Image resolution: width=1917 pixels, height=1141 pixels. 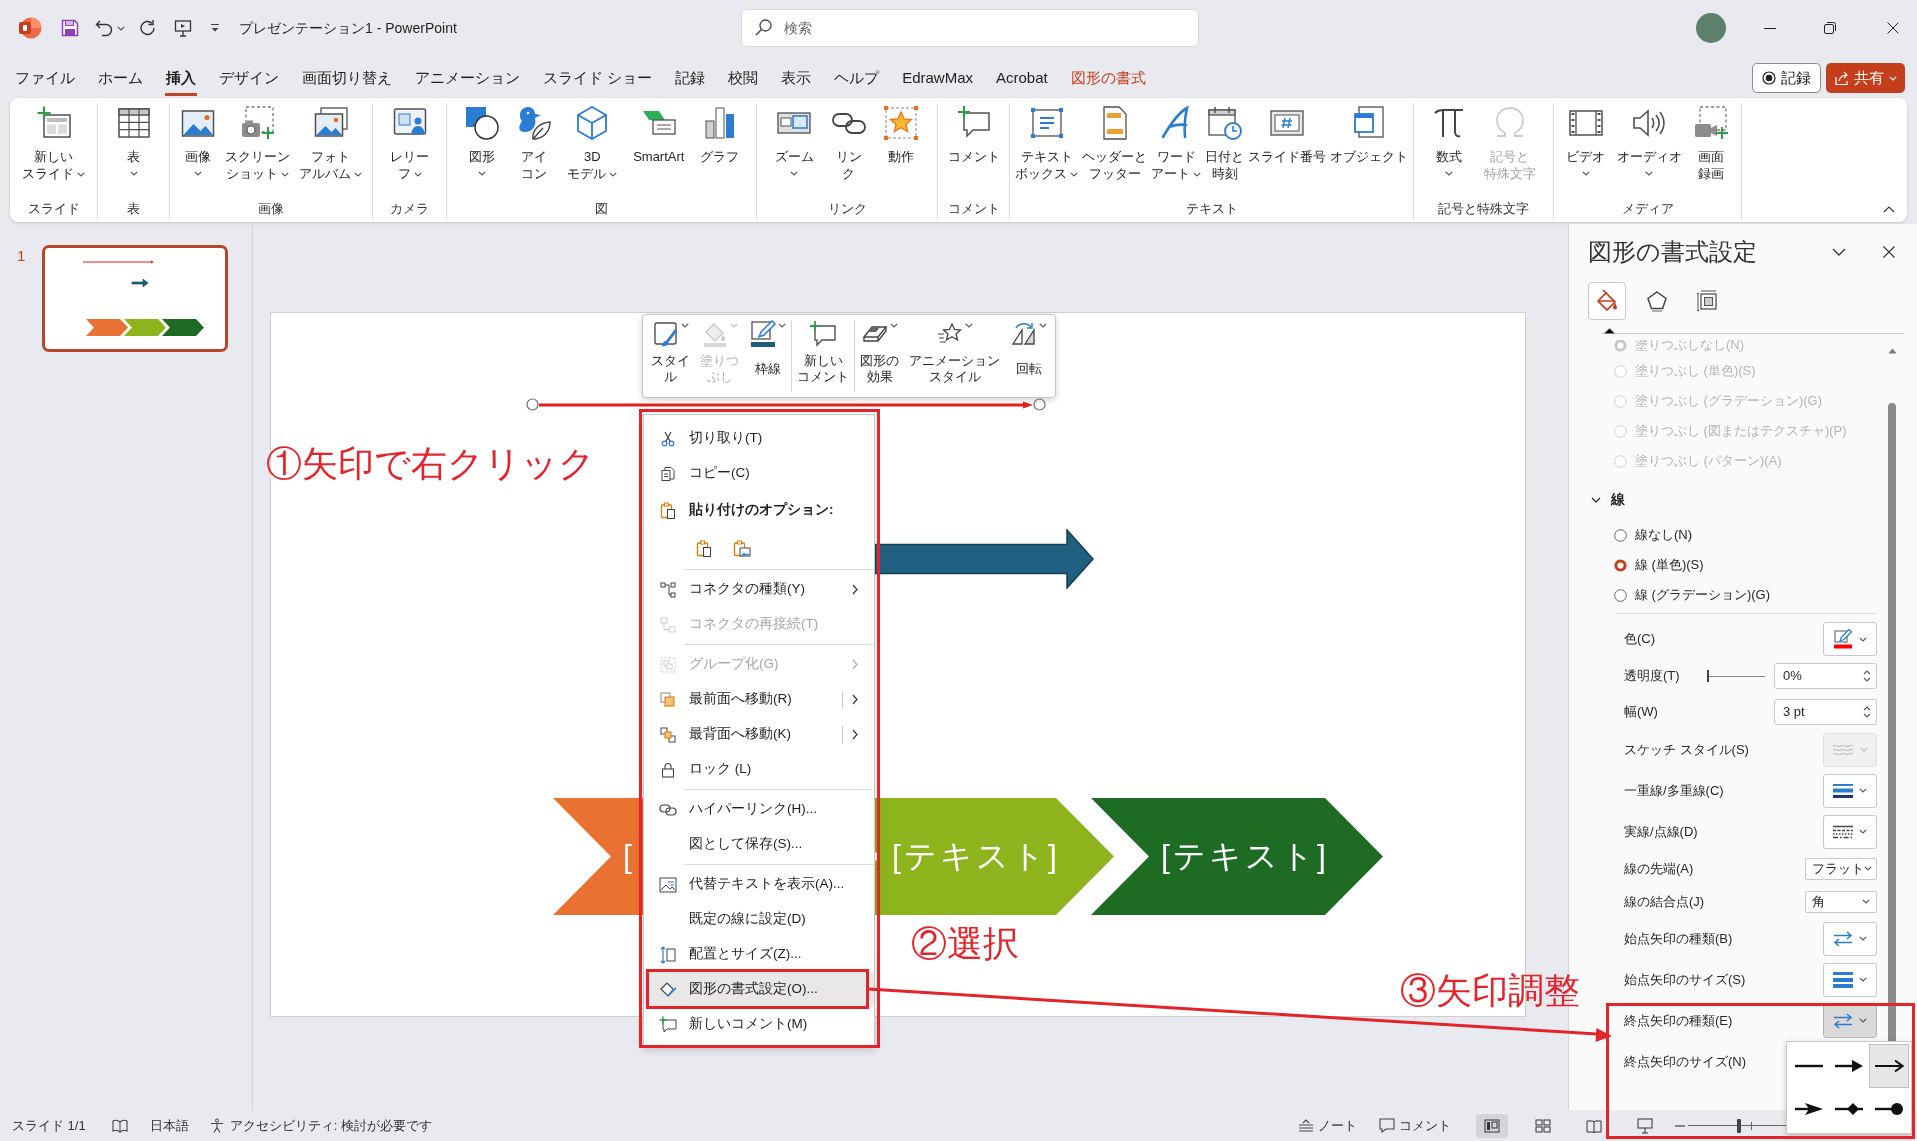 What do you see at coordinates (759, 1024) in the screenshot?
I see `menu-item: 新しいコメント(M)` at bounding box center [759, 1024].